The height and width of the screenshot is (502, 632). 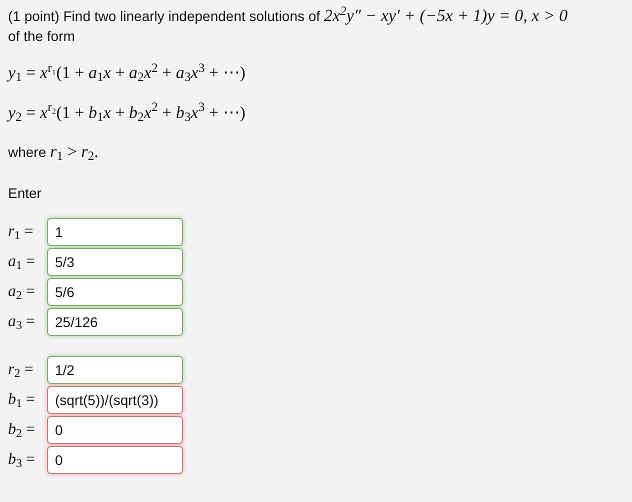 I want to click on problem-statement: (1 point) Find two linearly independent solutions of 2x$^{2}$y″ − xy′ + (−5x + 1)y = 0, x > 0 of the form, so click(x=288, y=26).